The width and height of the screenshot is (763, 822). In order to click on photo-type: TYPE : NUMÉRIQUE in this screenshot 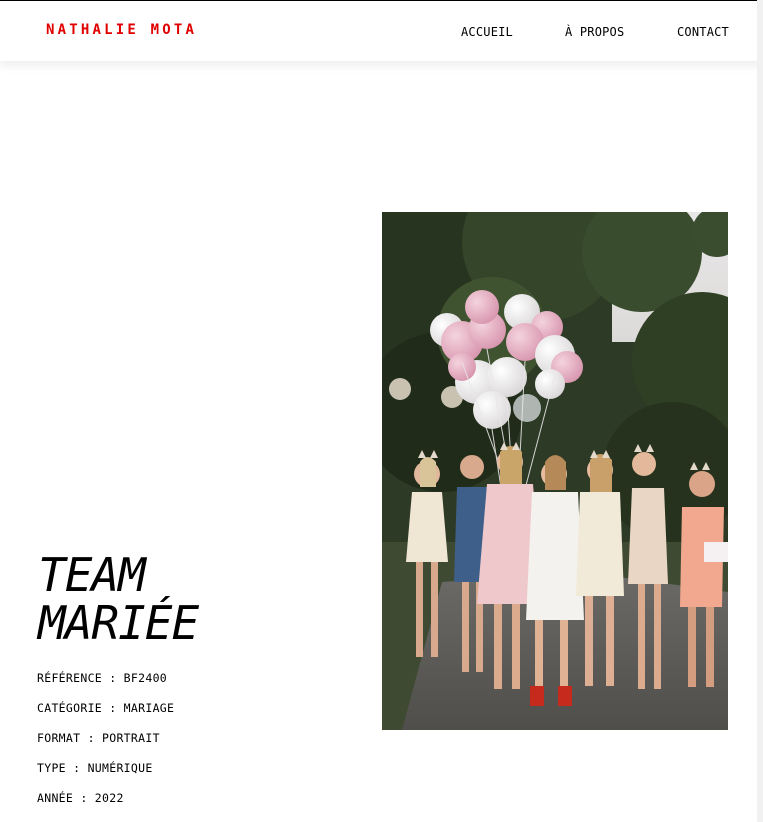, I will do `click(95, 768)`.